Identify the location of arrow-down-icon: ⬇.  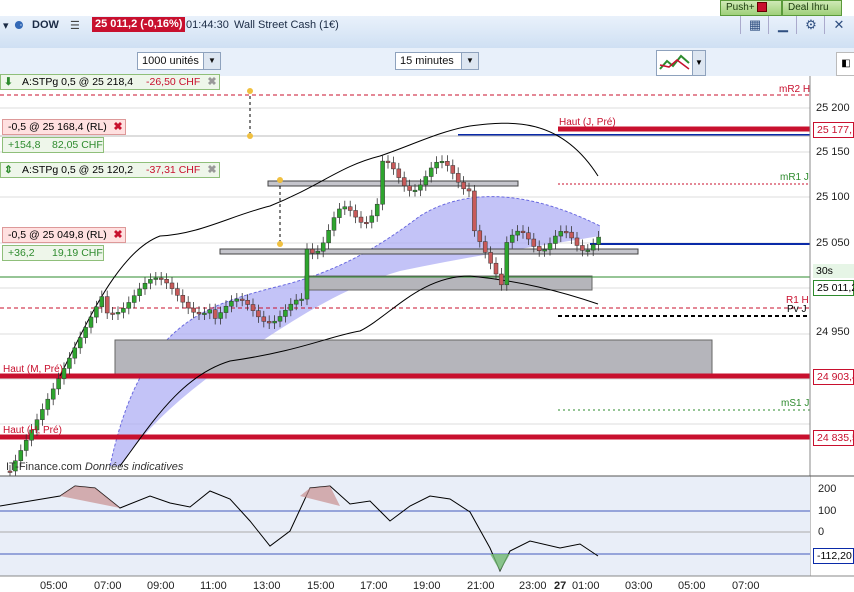
(8, 82).